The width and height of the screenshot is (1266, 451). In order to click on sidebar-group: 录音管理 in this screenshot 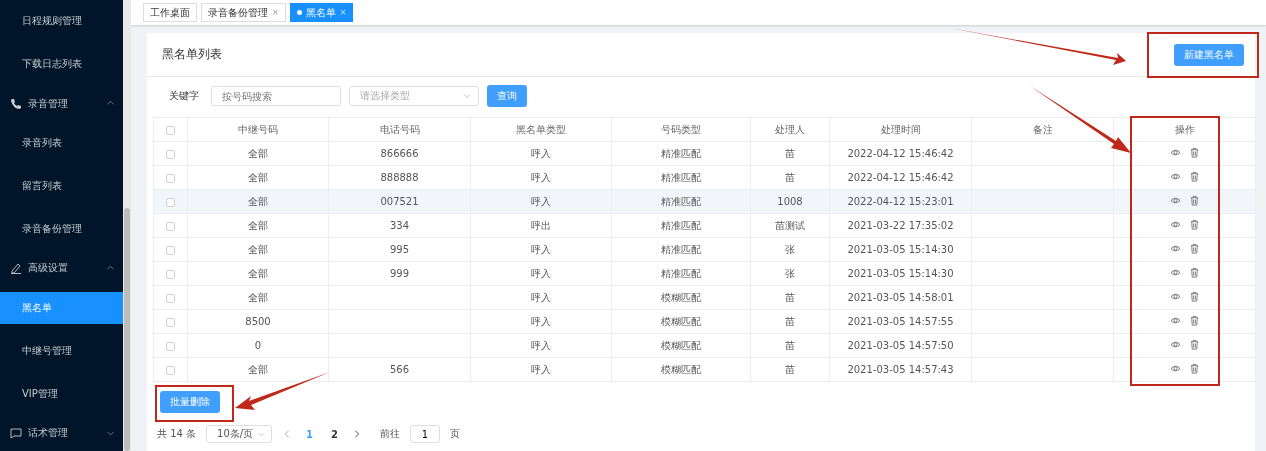, I will do `click(61, 103)`.